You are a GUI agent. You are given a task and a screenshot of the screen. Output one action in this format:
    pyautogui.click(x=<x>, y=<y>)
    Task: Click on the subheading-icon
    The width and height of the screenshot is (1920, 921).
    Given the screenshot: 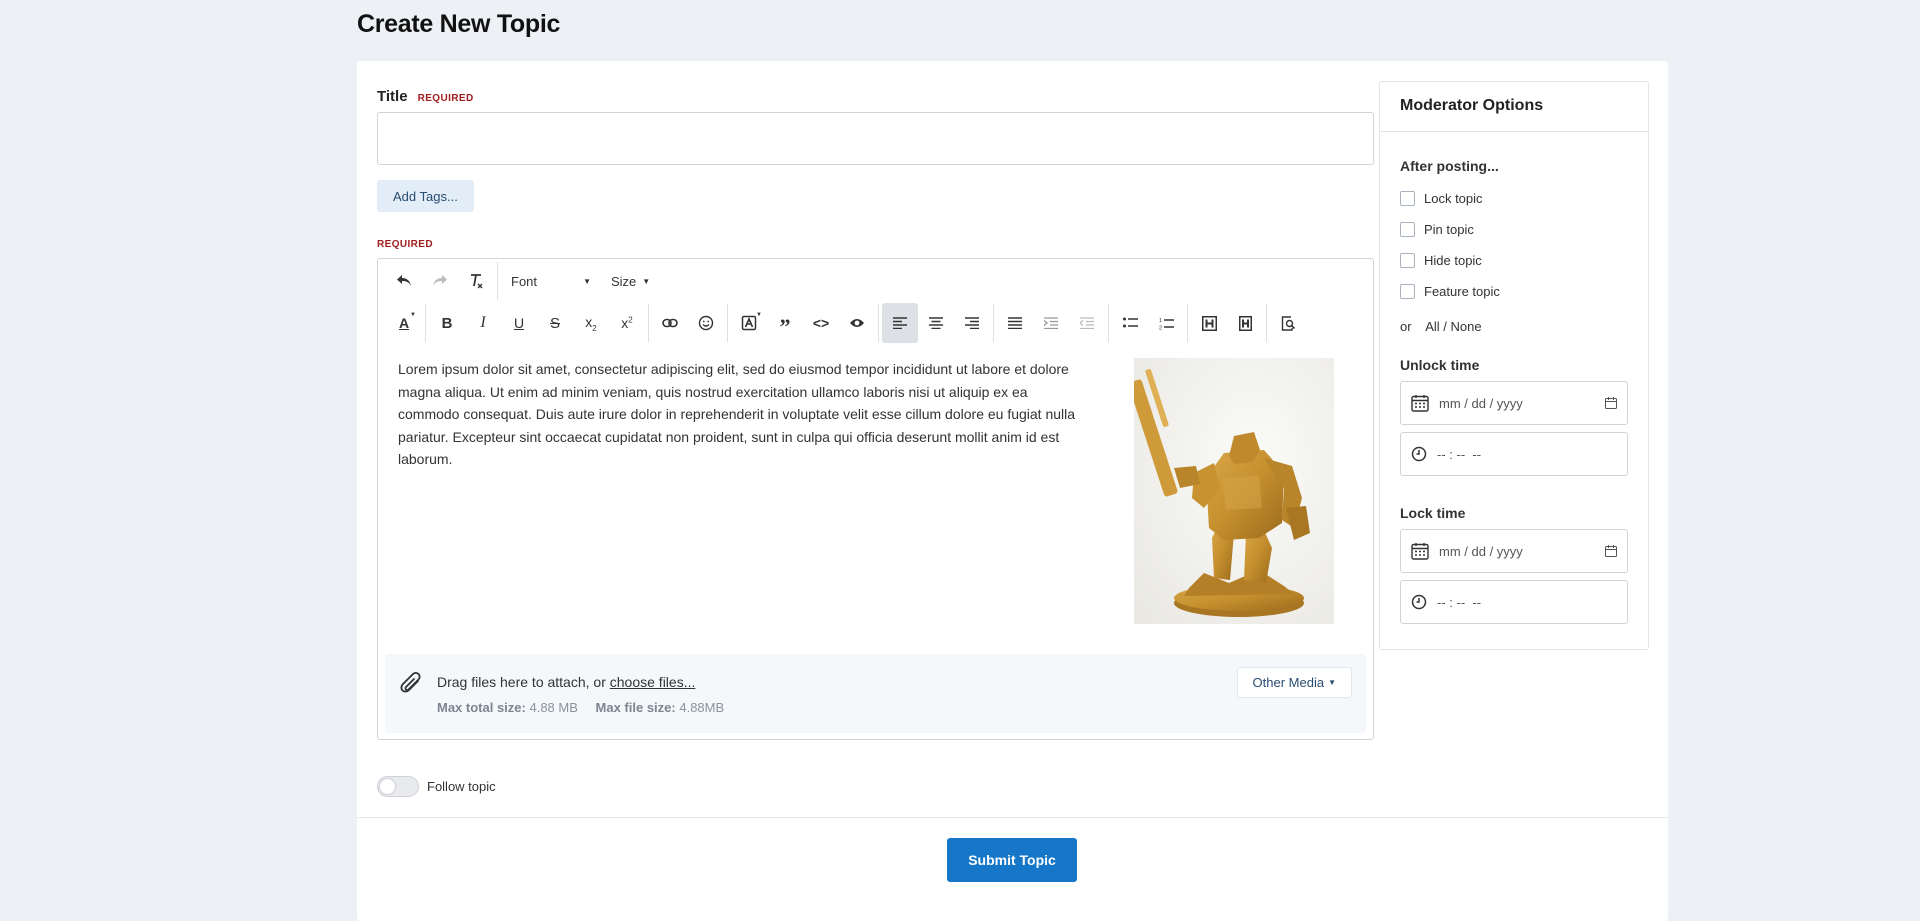 What is the action you would take?
    pyautogui.click(x=1245, y=323)
    